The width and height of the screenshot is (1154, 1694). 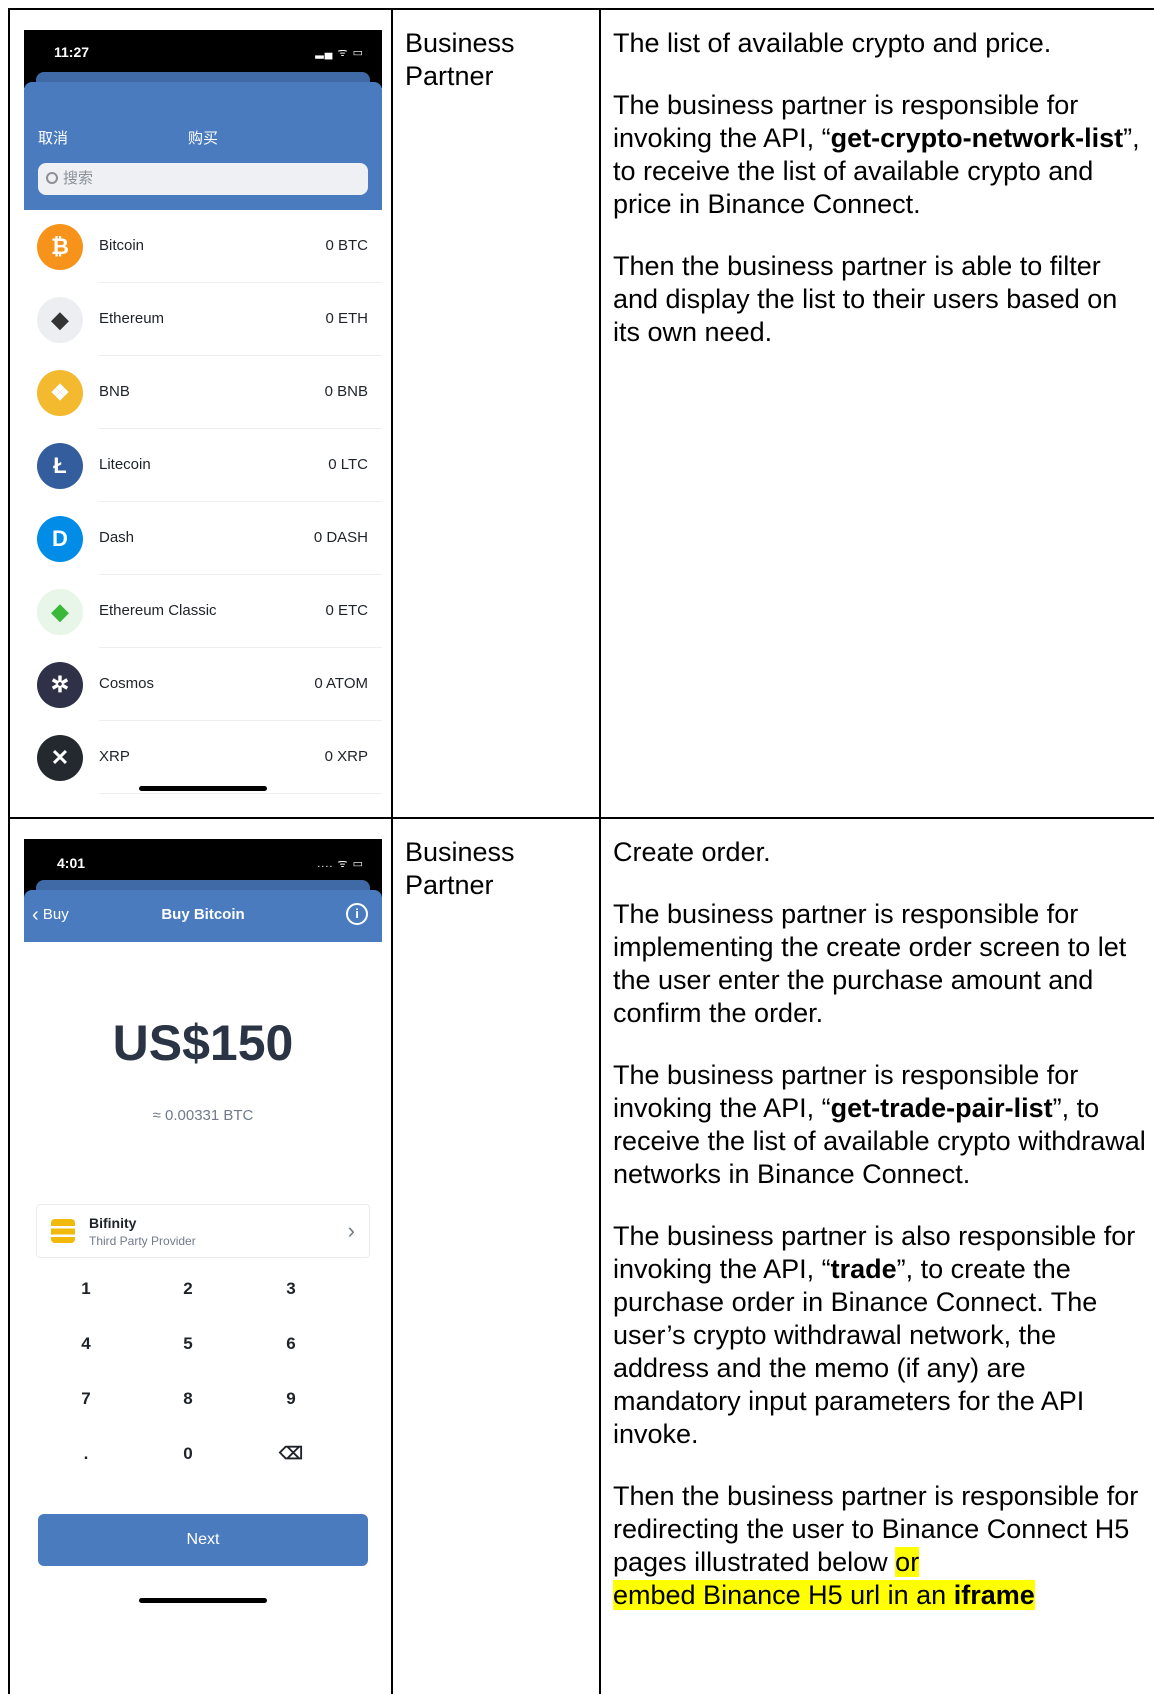 What do you see at coordinates (941, 1108) in the screenshot?
I see `api-name: get-trade-pair-list` at bounding box center [941, 1108].